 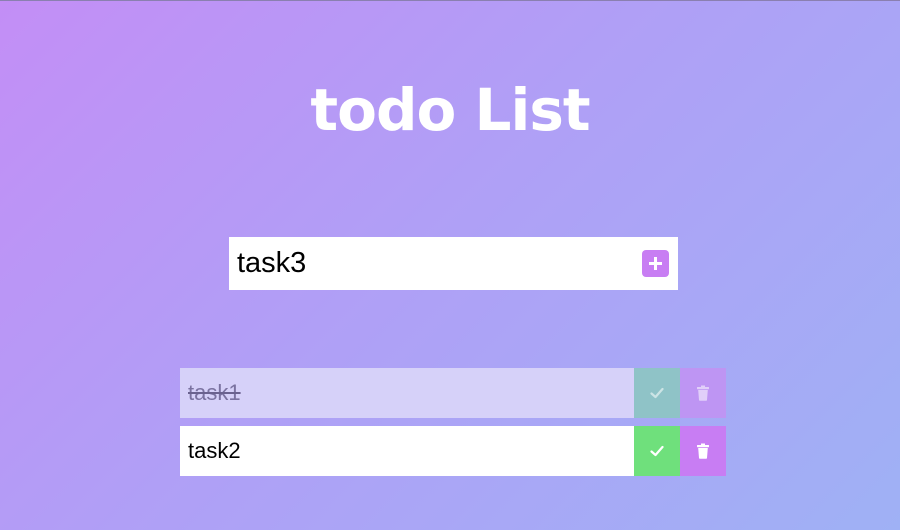 I want to click on todo-text-box: task1, so click(x=407, y=393).